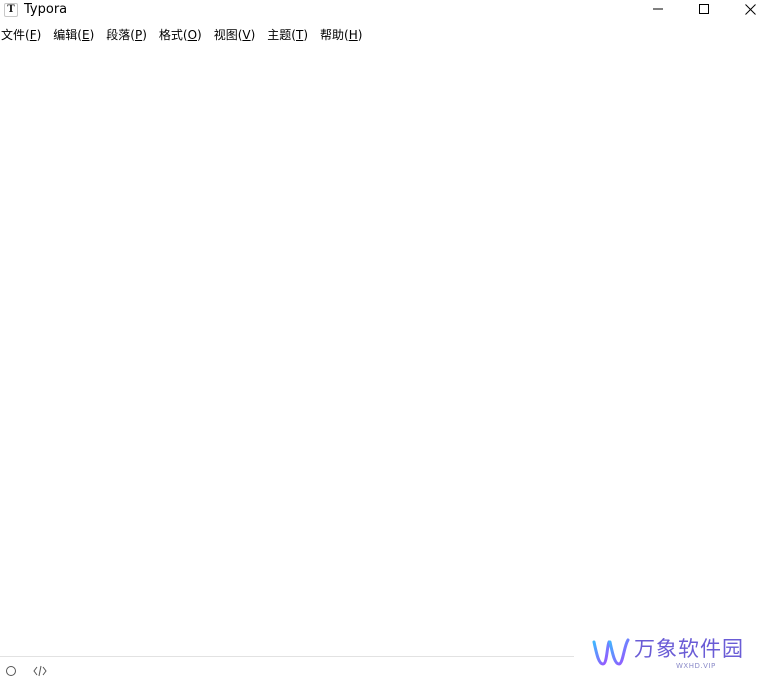  I want to click on menu-format-mnemonic: O, so click(192, 35).